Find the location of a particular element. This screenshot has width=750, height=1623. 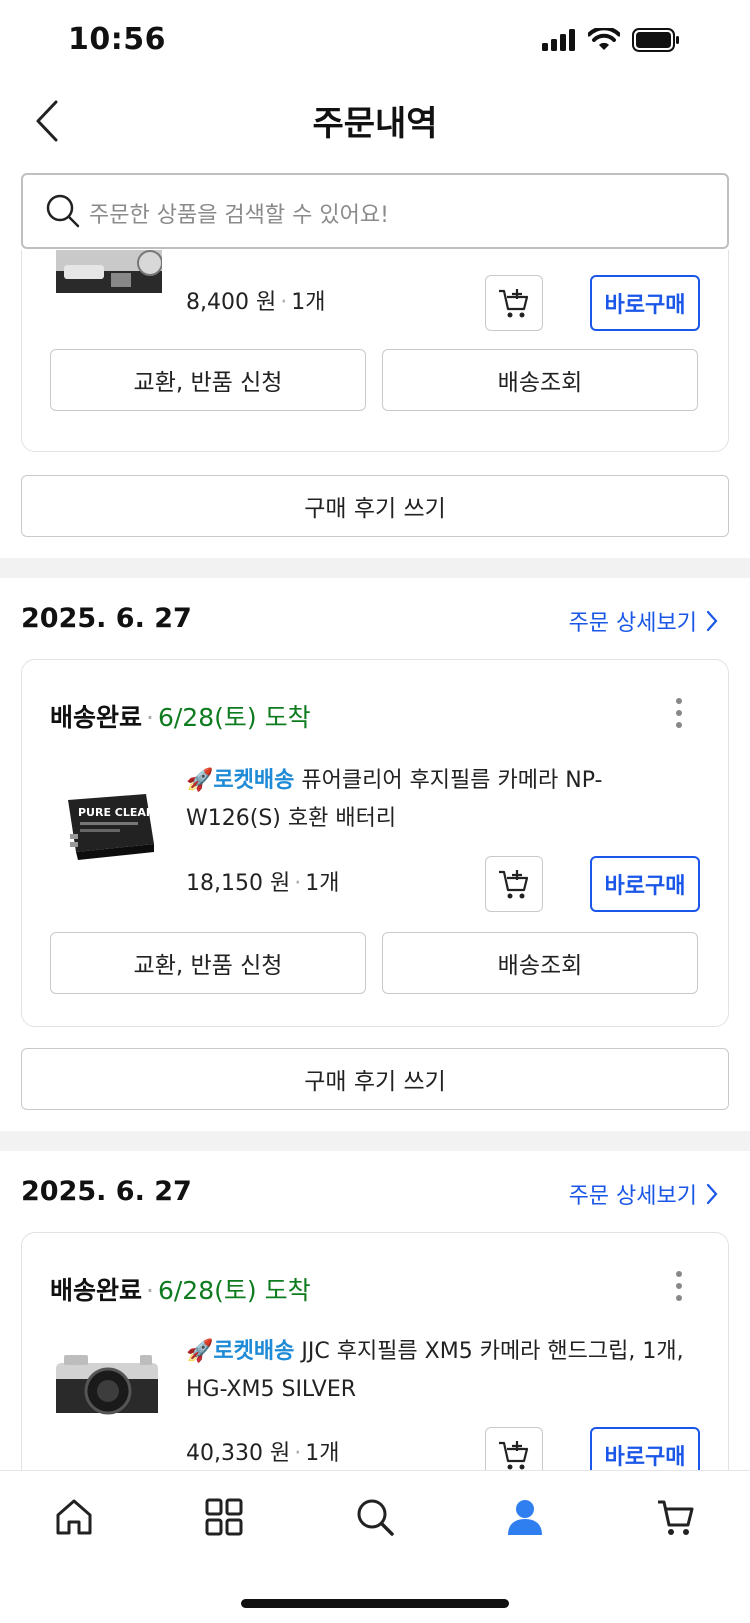

camera-image is located at coordinates (109, 271).